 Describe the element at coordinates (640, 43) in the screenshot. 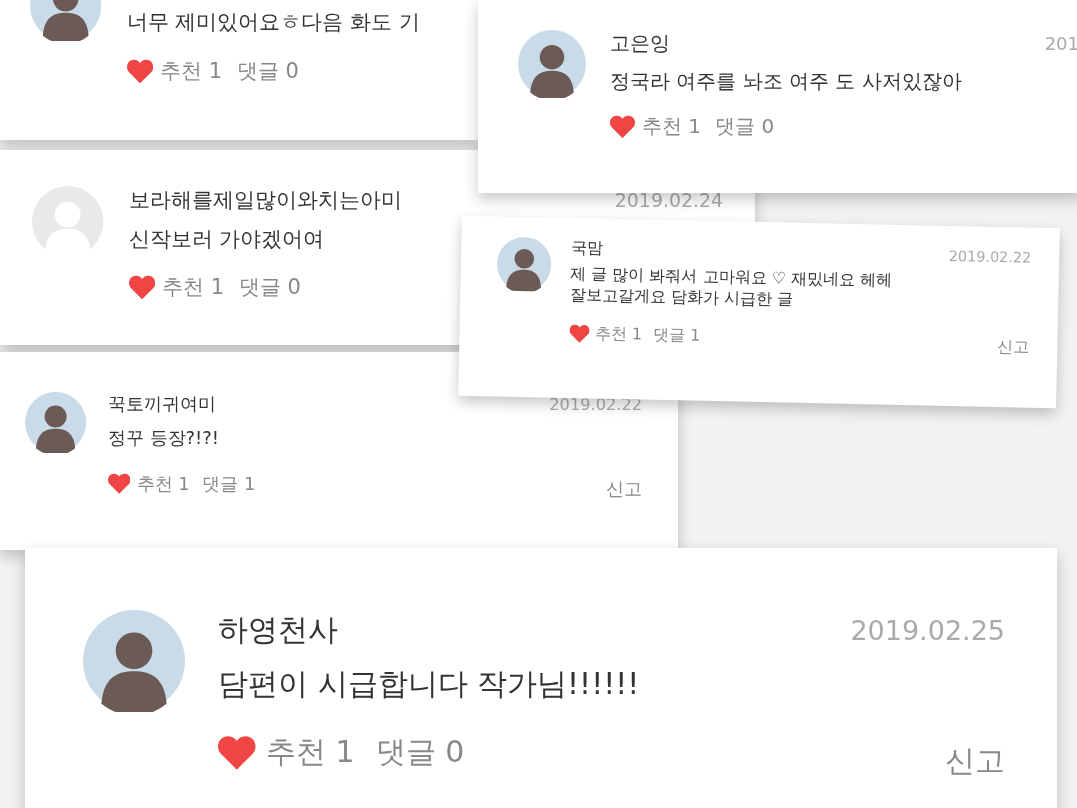

I see `user-name: 고은잉` at that location.